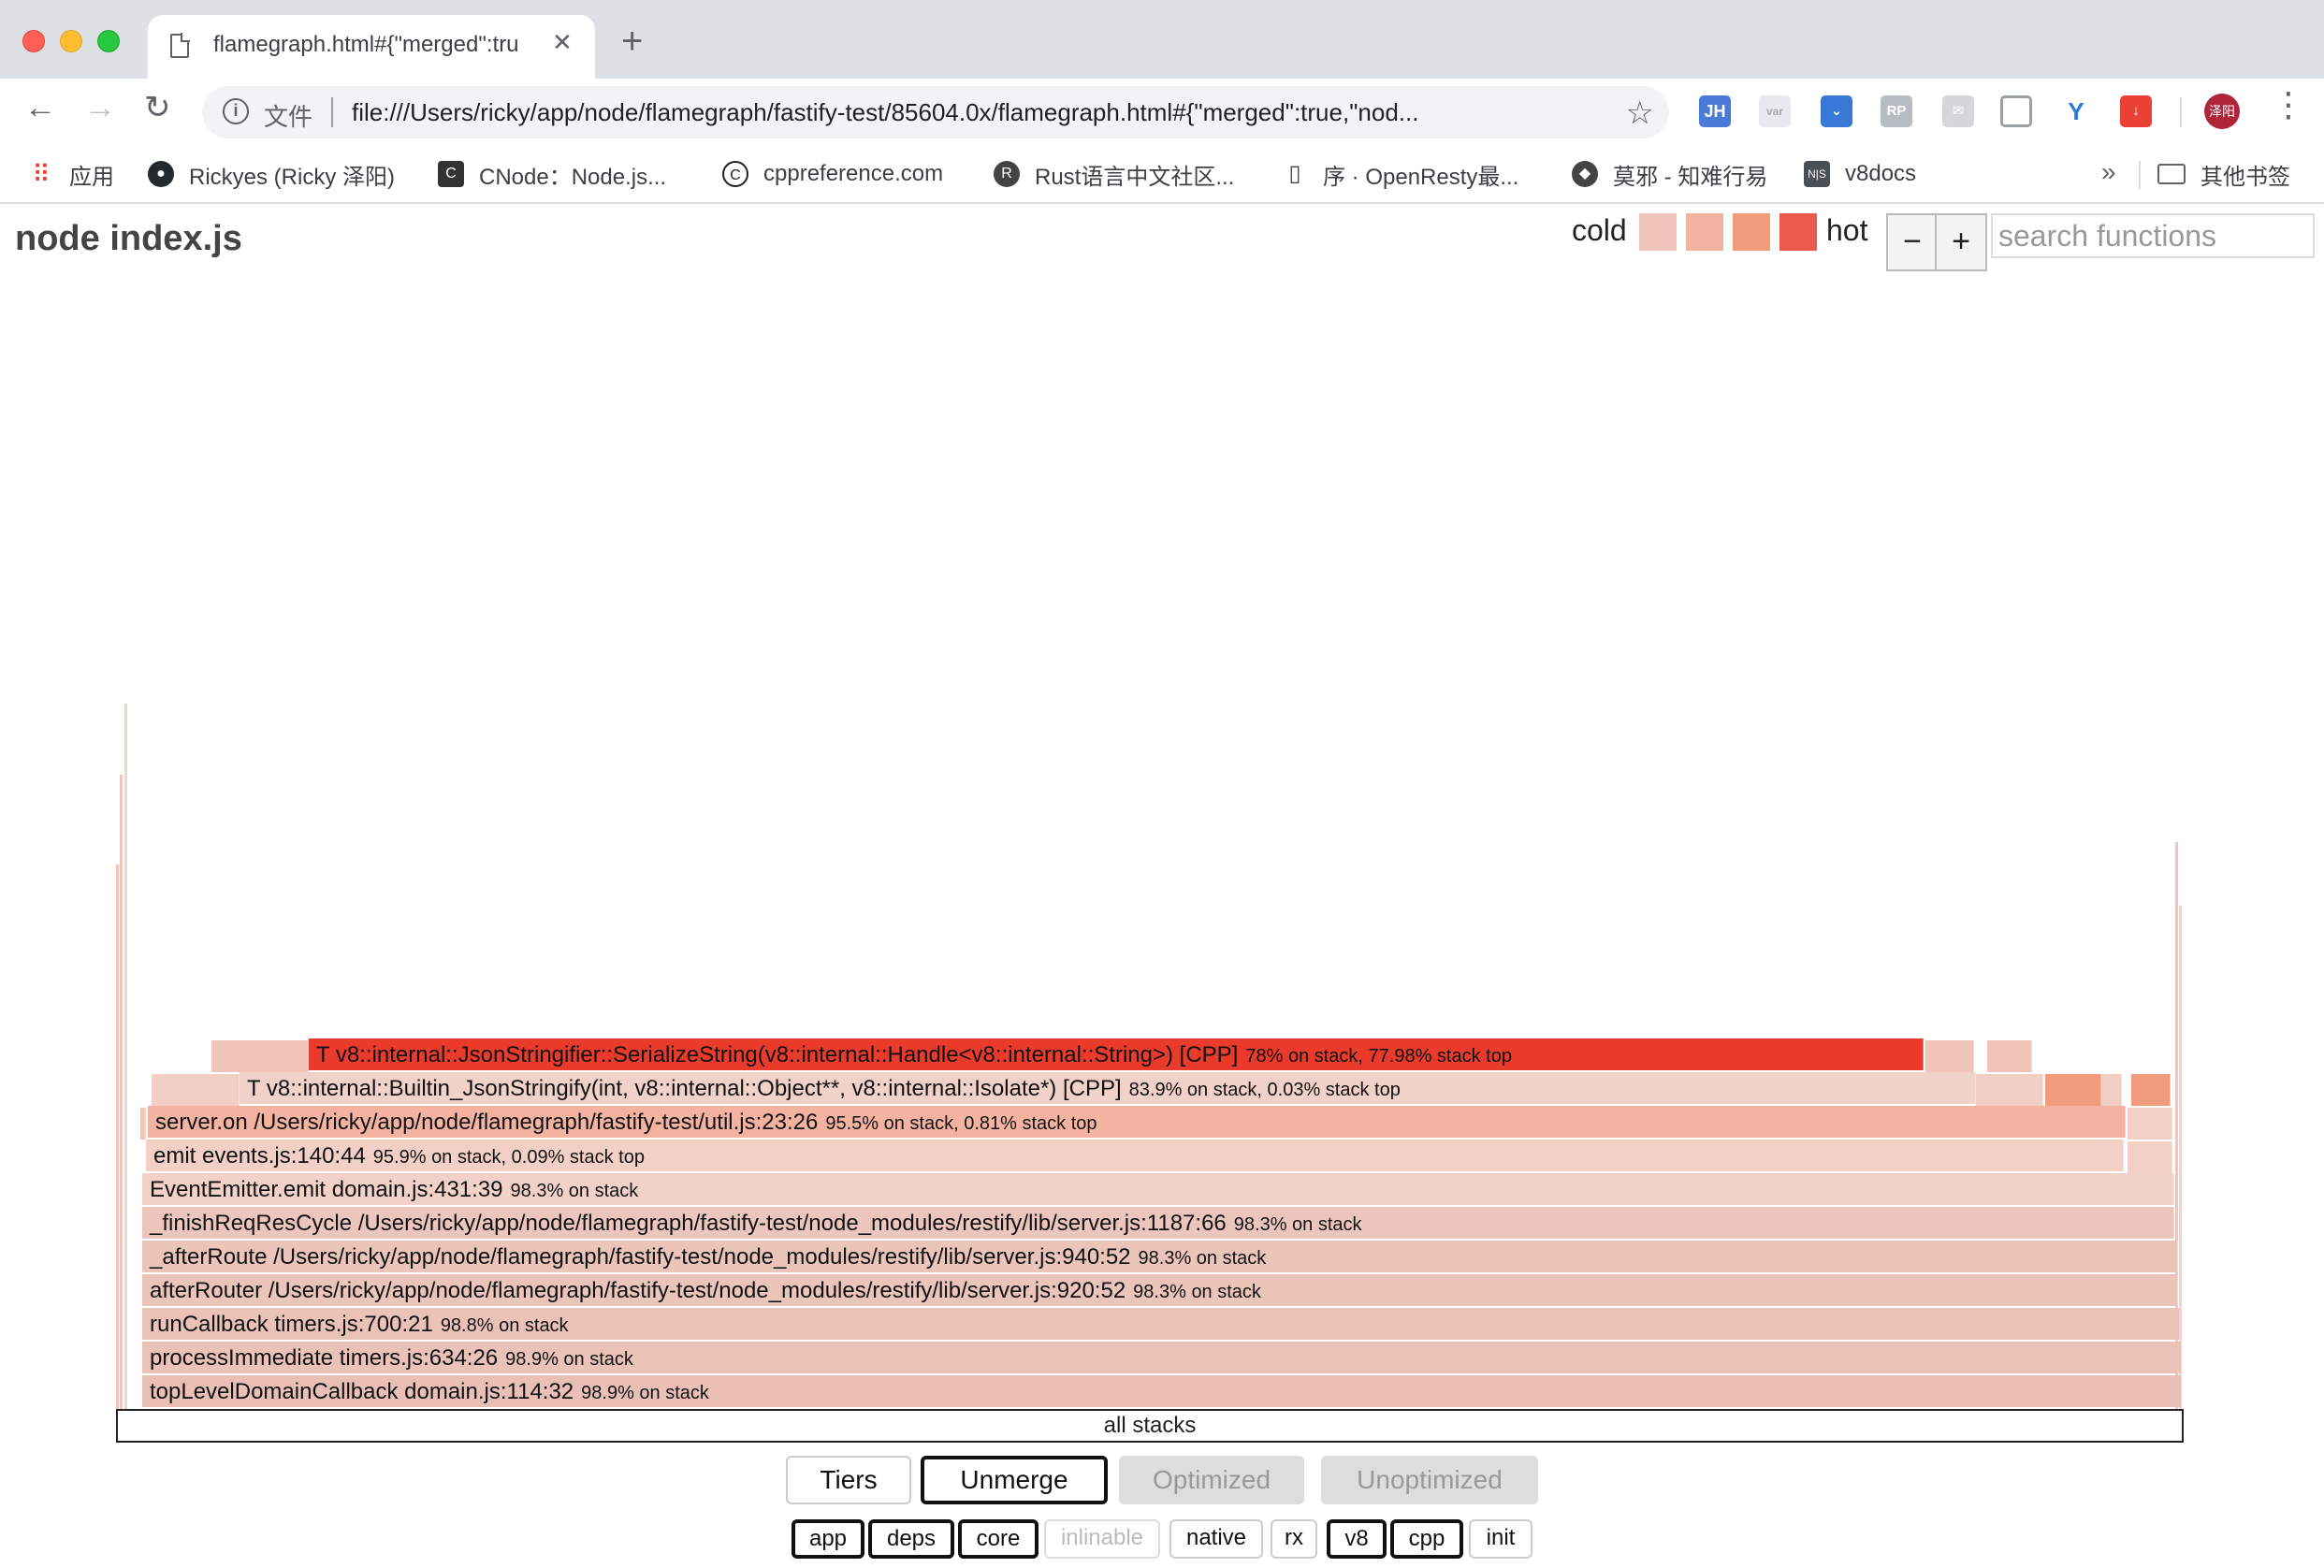 Image resolution: width=2324 pixels, height=1568 pixels. Describe the element at coordinates (2108, 172) in the screenshot. I see `more-bookmarks-chevron: »` at that location.